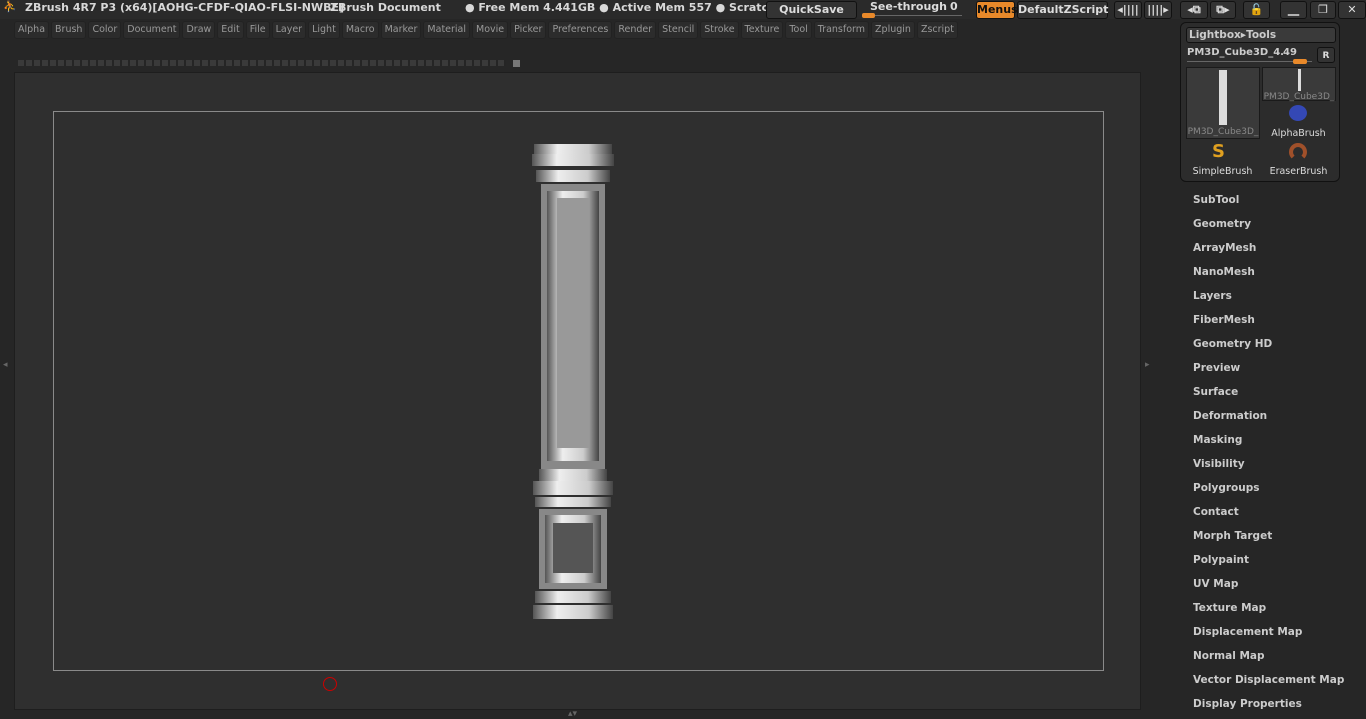 This screenshot has width=1366, height=719. What do you see at coordinates (289, 30) in the screenshot?
I see `menu-layer: Layer` at bounding box center [289, 30].